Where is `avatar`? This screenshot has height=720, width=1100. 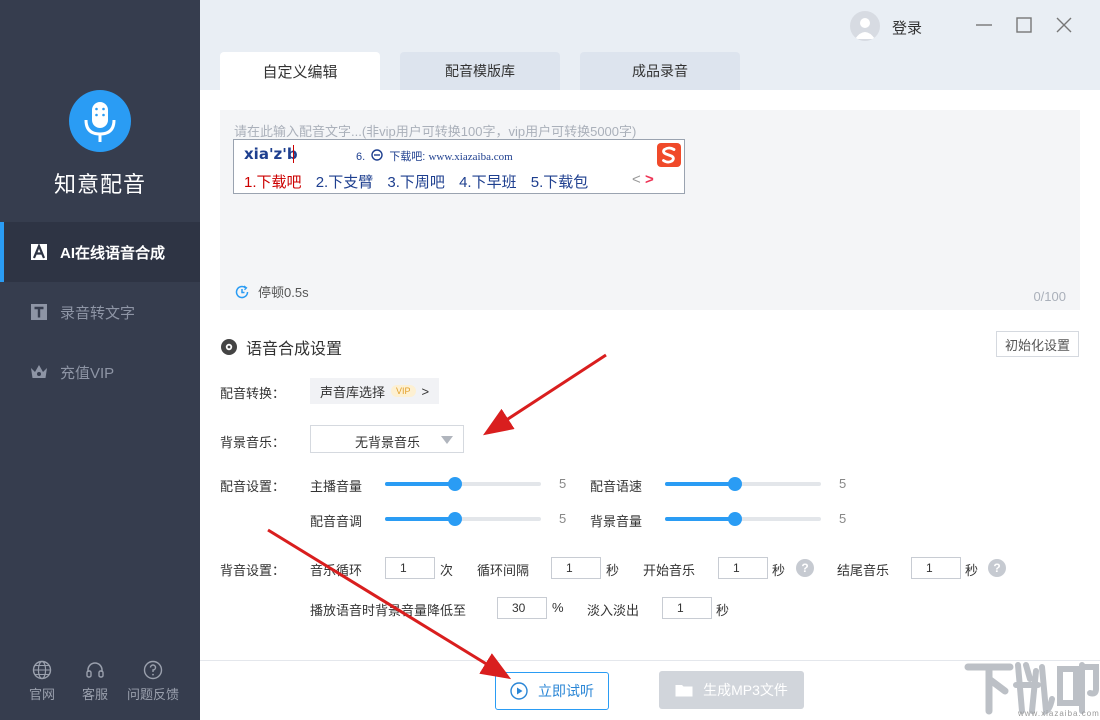 avatar is located at coordinates (865, 26).